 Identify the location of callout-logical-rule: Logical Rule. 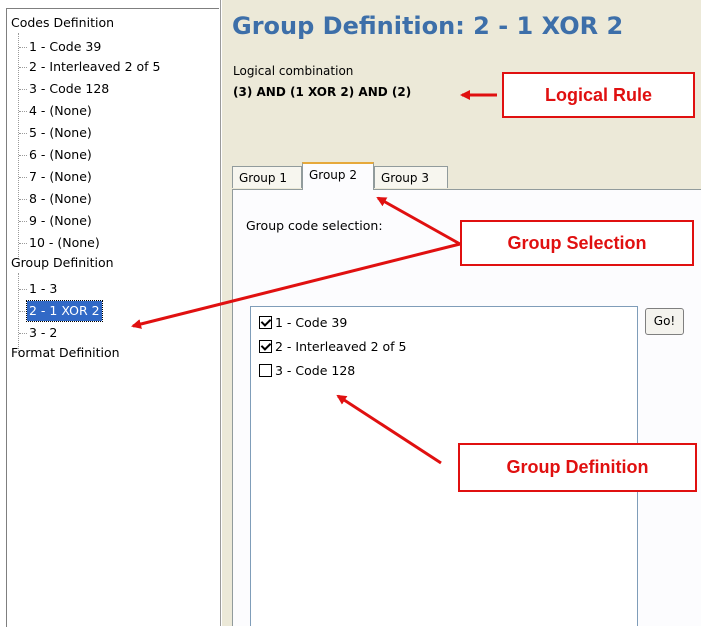
(598, 95).